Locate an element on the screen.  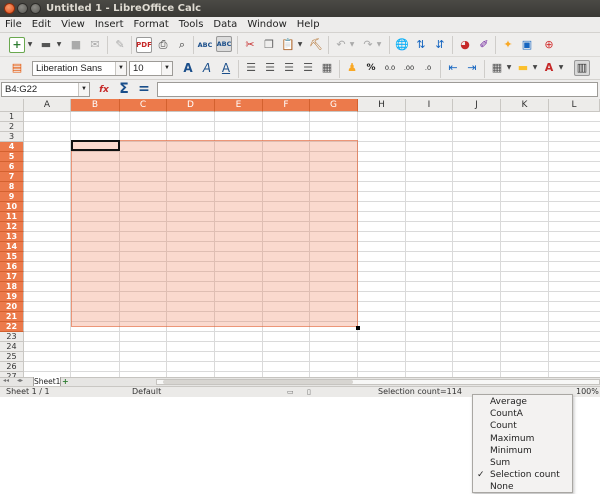
column-header-a: A is located at coordinates (47, 105).